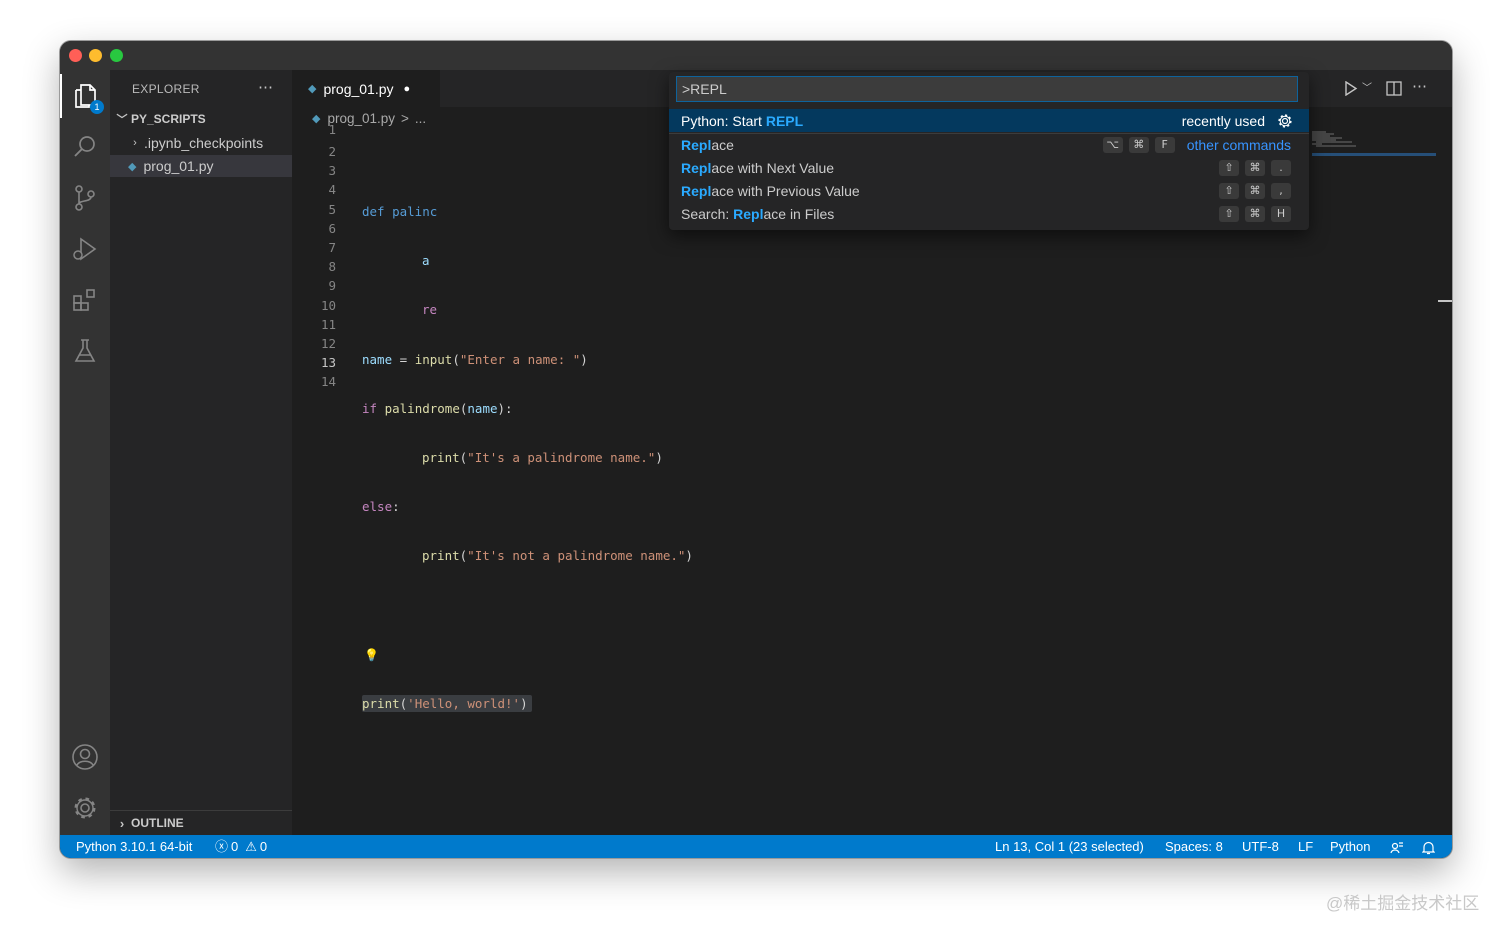  Describe the element at coordinates (1069, 846) in the screenshot. I see `cursor-position-status: Ln 13, Col 1 (23 selected)` at that location.